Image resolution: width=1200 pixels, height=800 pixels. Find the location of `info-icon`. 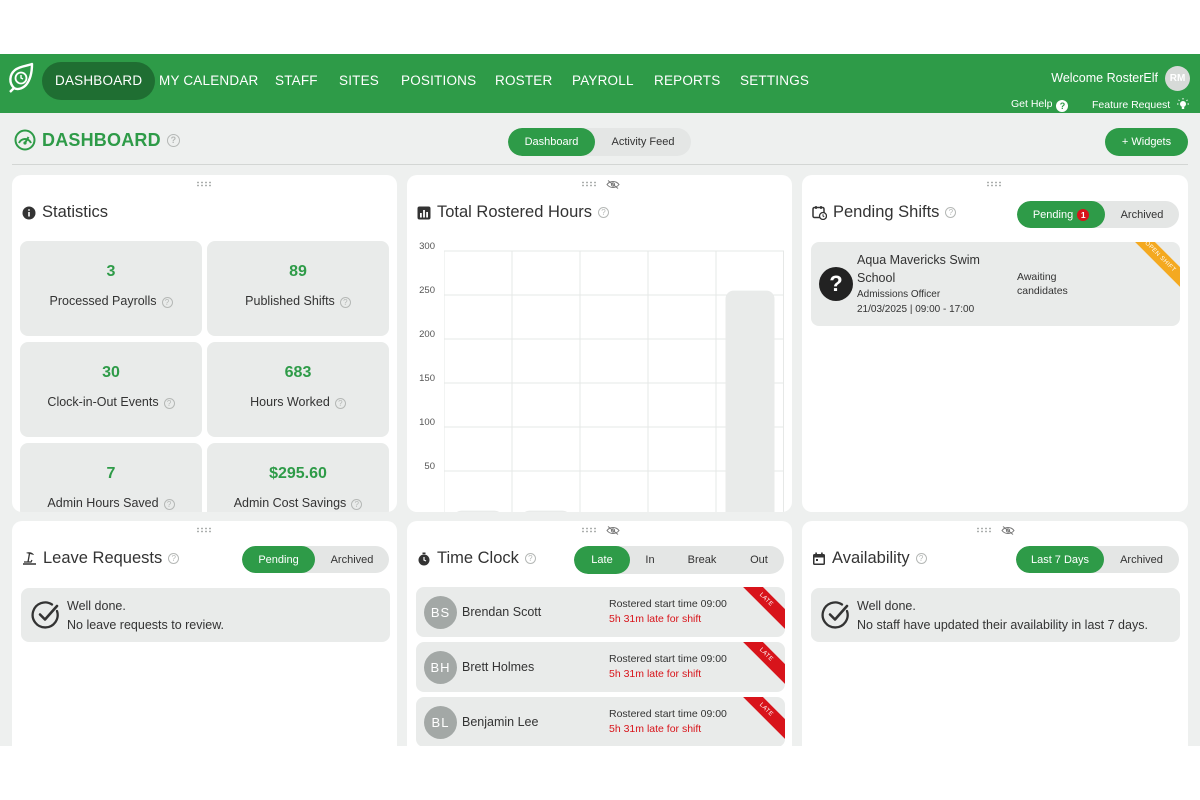

info-icon is located at coordinates (29, 212).